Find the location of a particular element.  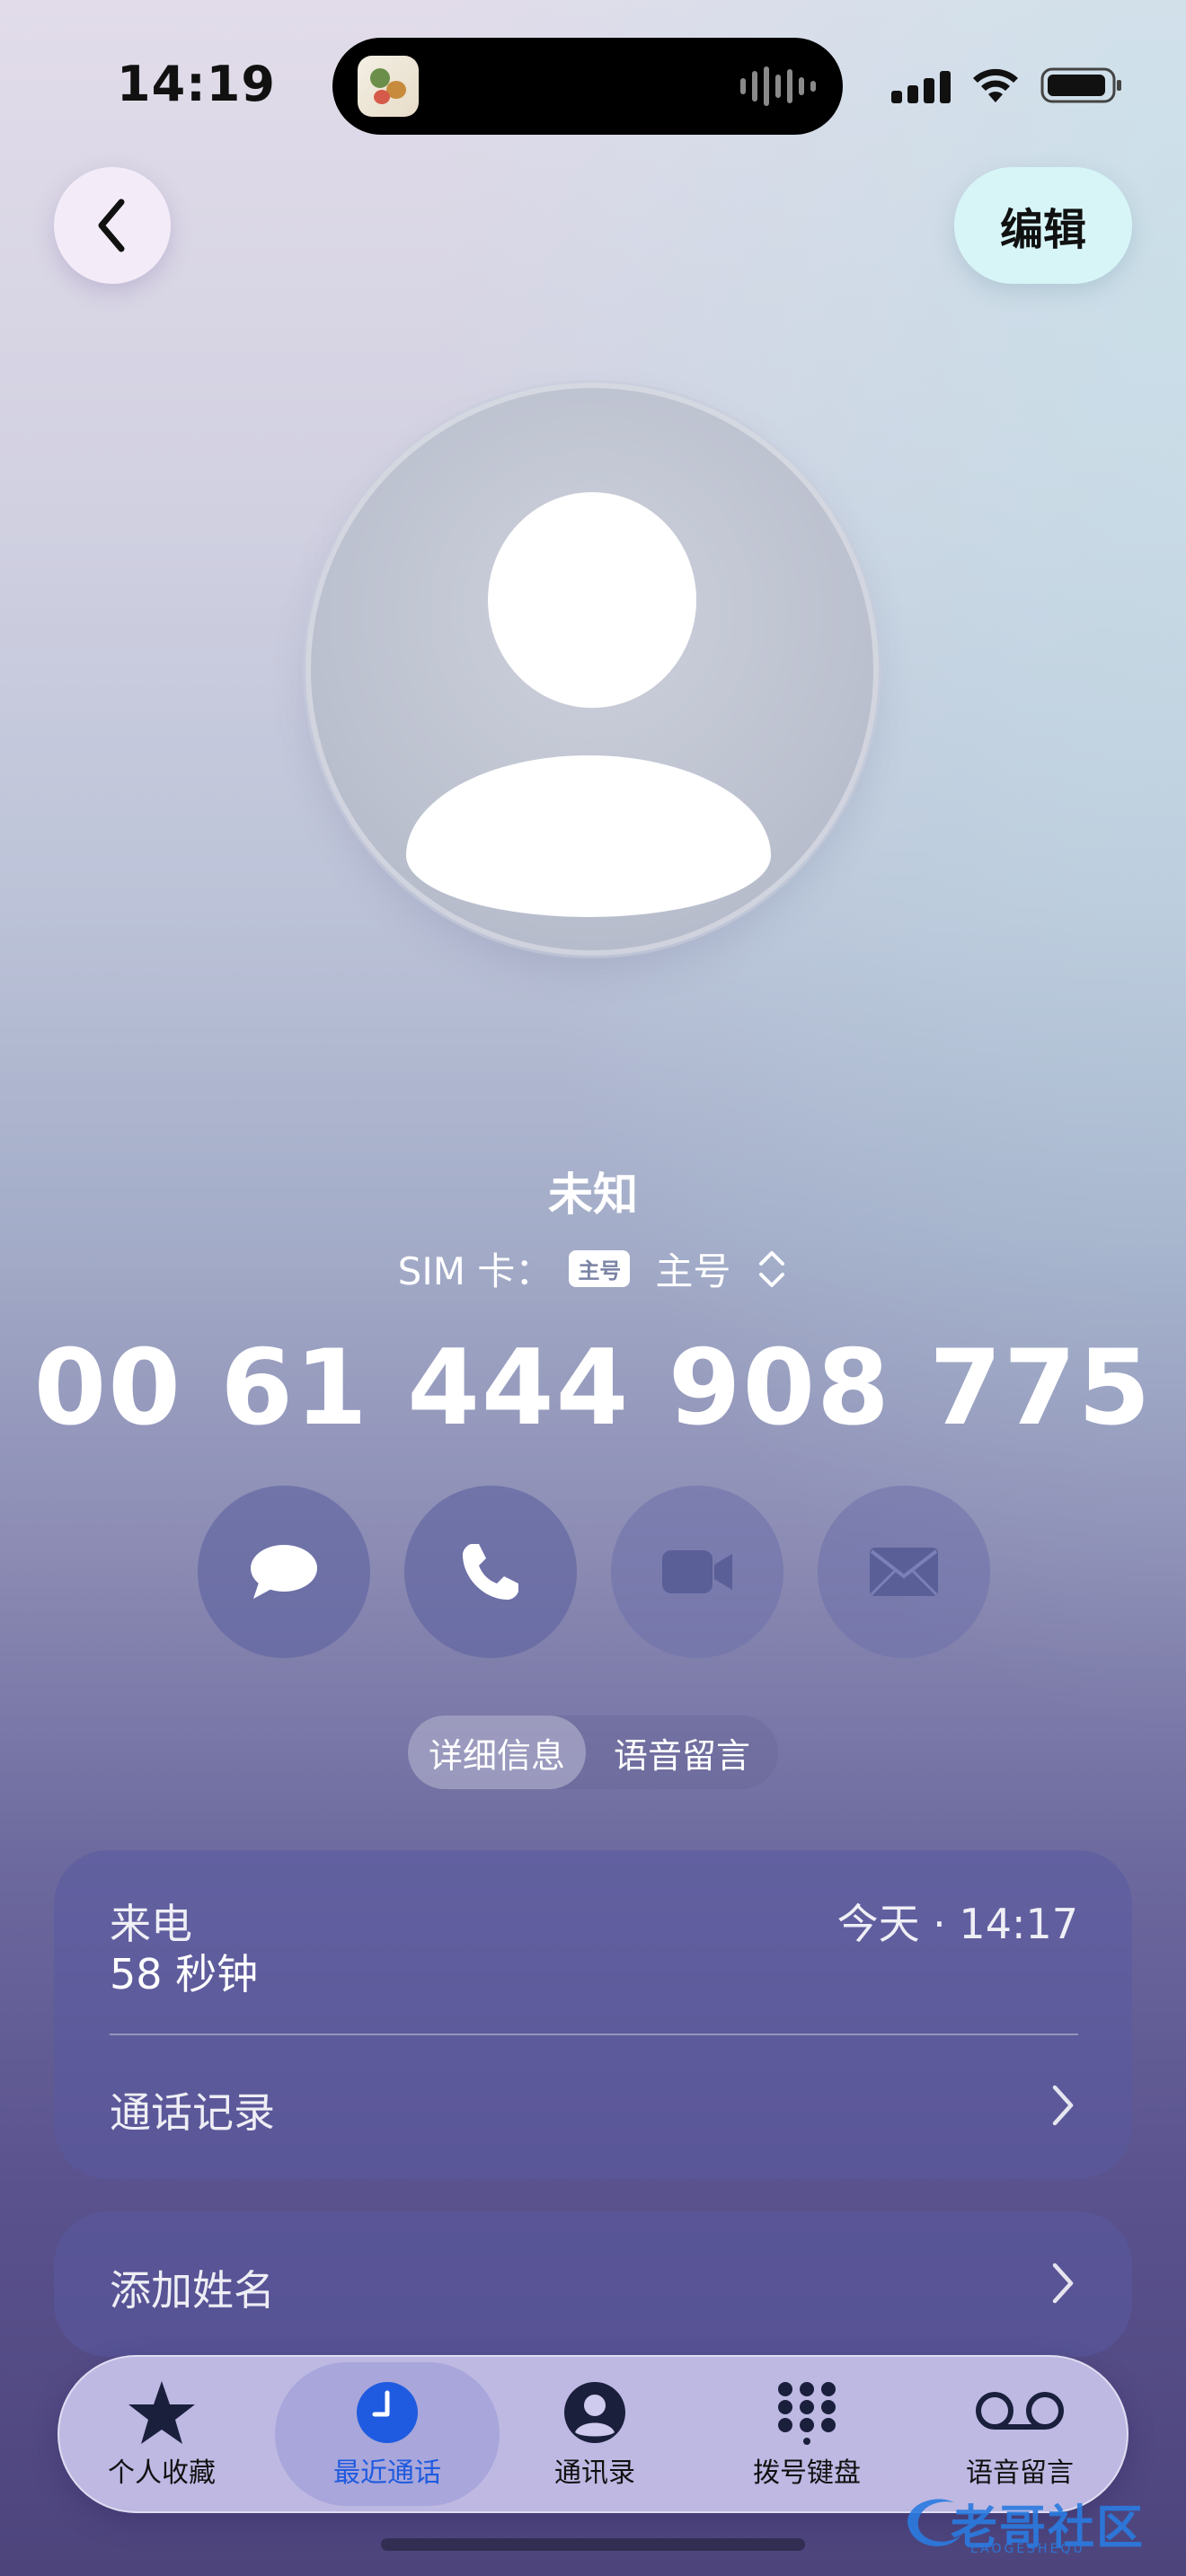

chevron-left-icon is located at coordinates (111, 225).